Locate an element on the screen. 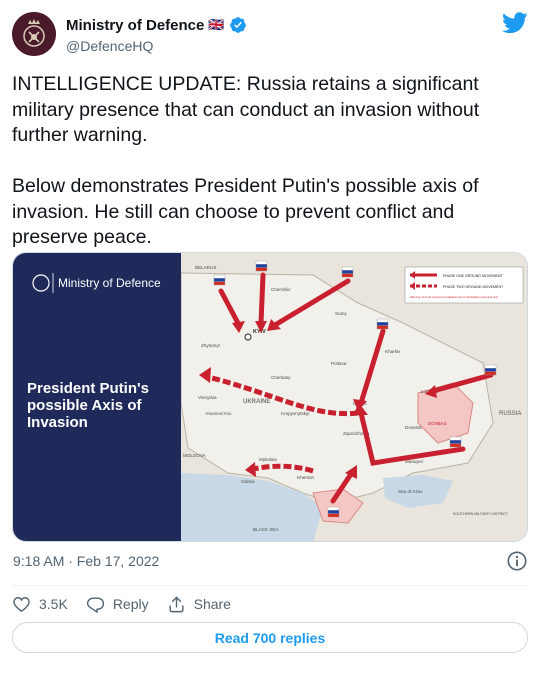  label-chernihiv: Chernihiv is located at coordinates (281, 289).